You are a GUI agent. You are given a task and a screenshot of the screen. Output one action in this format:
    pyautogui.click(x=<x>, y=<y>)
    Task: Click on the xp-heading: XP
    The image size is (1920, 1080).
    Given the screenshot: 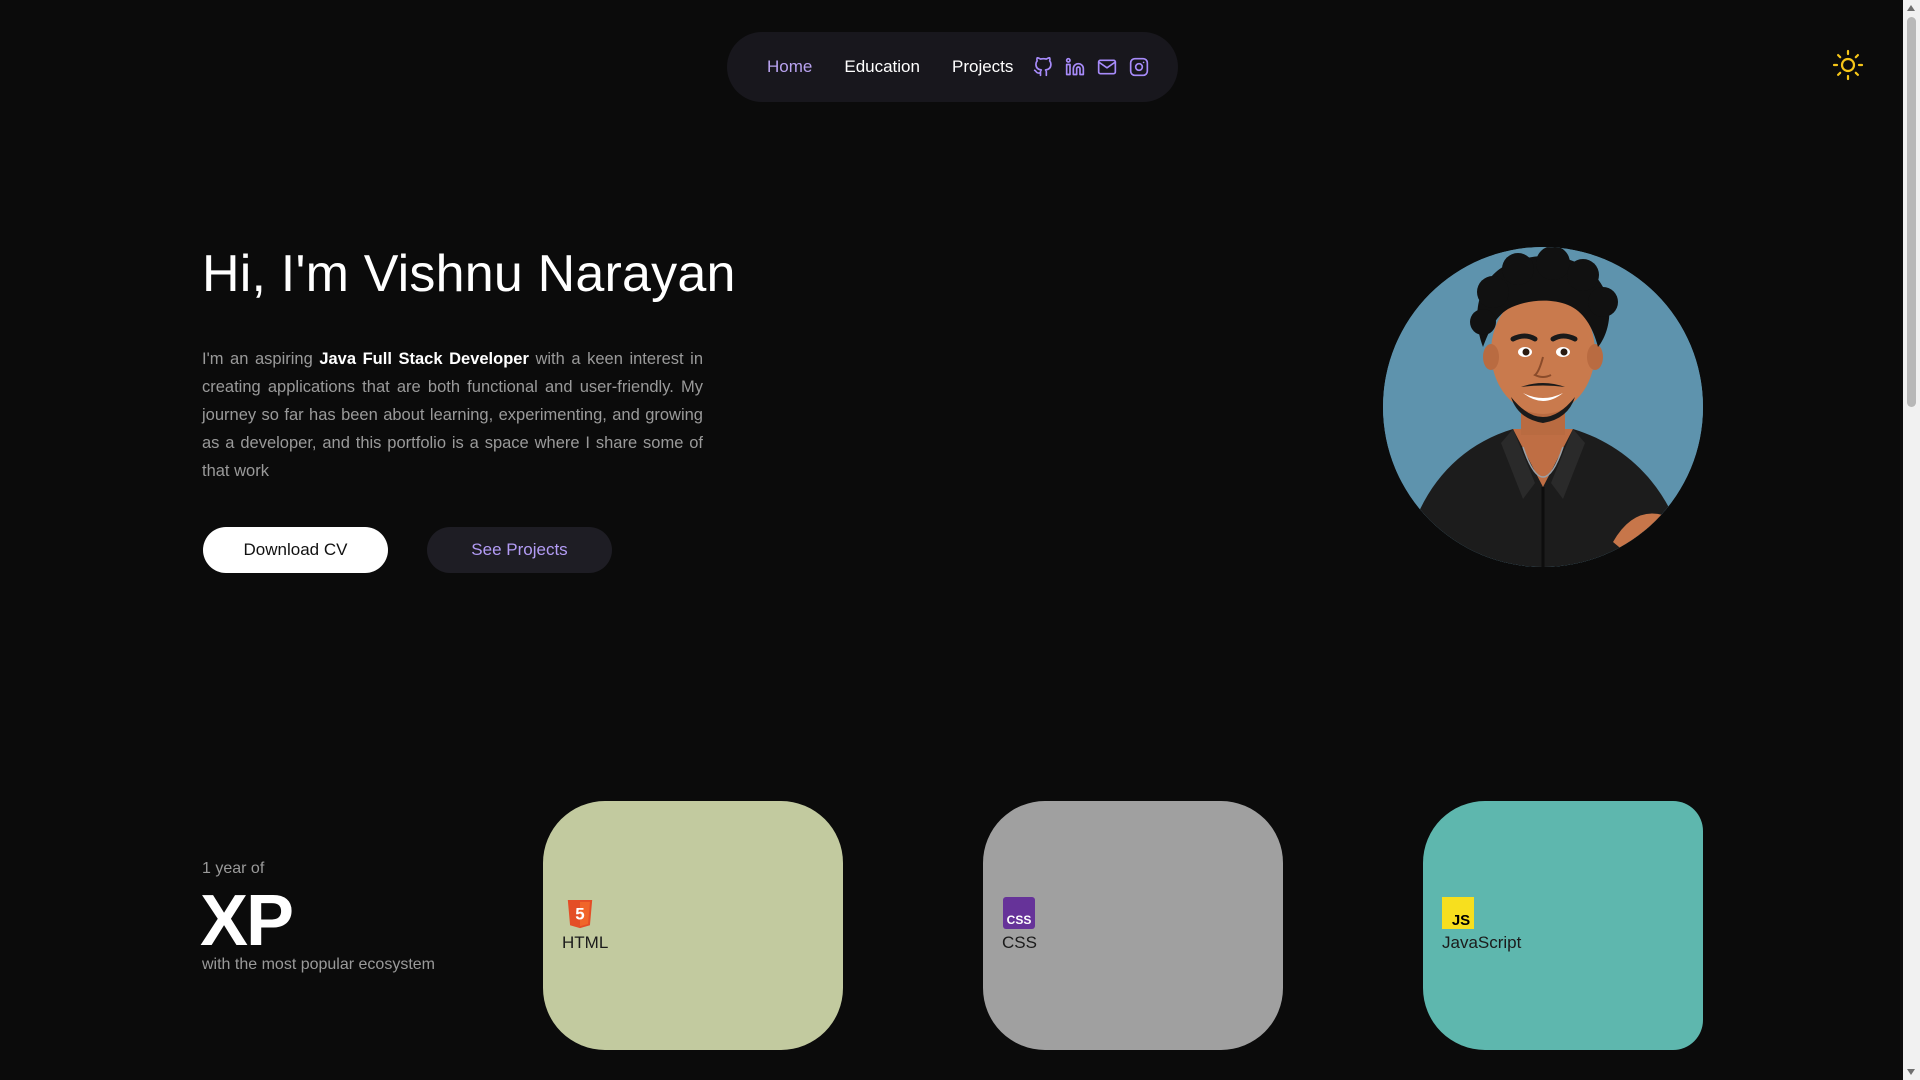 What is the action you would take?
    pyautogui.click(x=247, y=921)
    